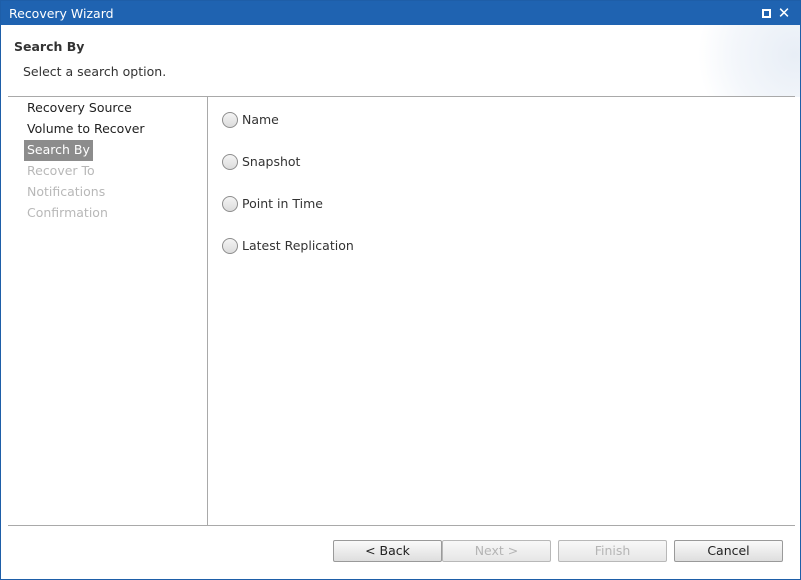 Image resolution: width=801 pixels, height=580 pixels. What do you see at coordinates (282, 203) in the screenshot?
I see `point-in-time-radio-label: Point in Time` at bounding box center [282, 203].